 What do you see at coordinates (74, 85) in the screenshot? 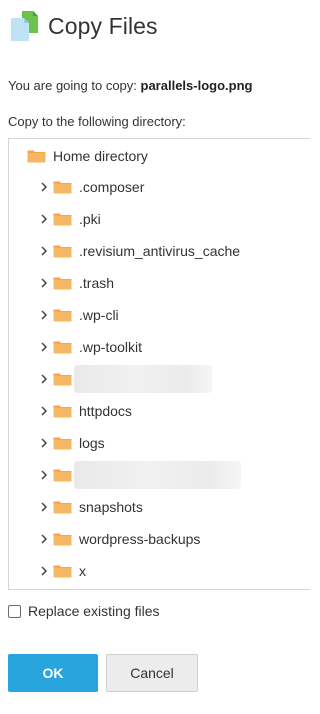
I see `copy-info-prefix: You are going to copy:` at bounding box center [74, 85].